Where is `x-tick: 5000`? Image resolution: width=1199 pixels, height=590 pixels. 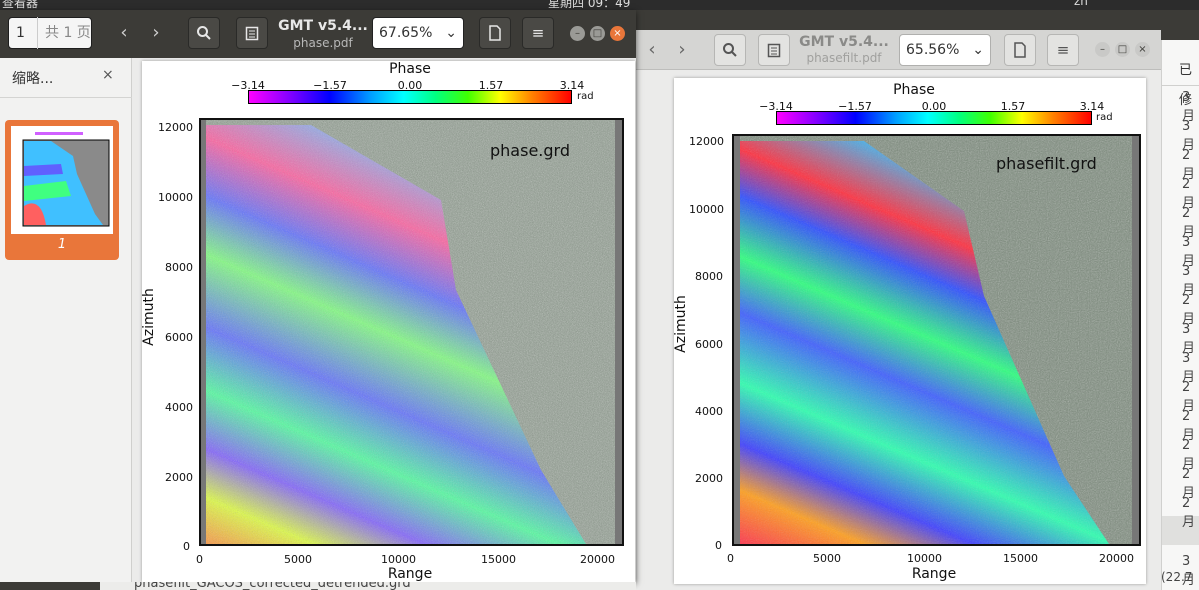
x-tick: 5000 is located at coordinates (827, 558).